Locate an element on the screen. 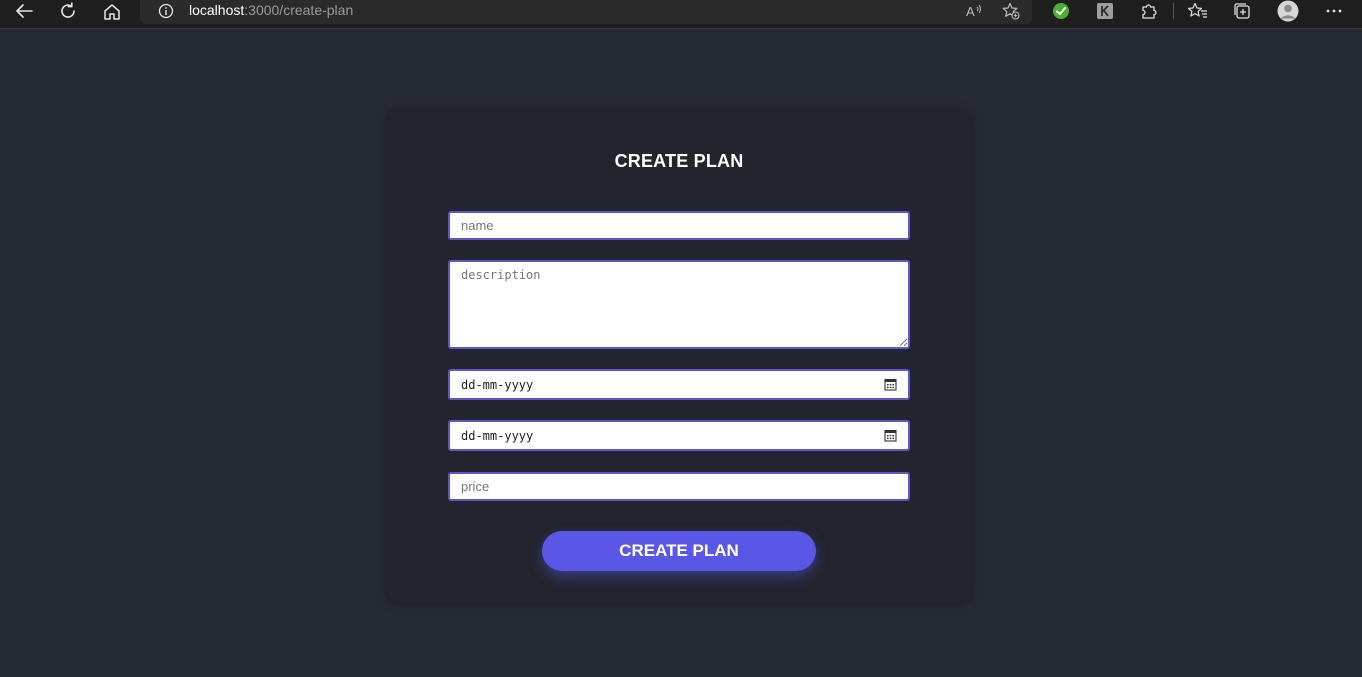 The width and height of the screenshot is (1362, 677). toolbar-divider is located at coordinates (1173, 11).